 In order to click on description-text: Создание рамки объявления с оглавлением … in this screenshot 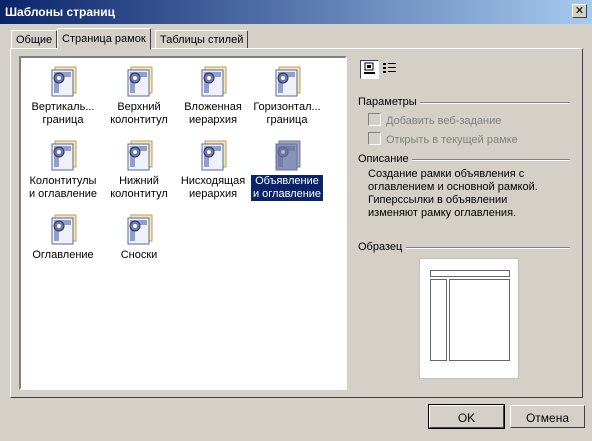, I will do `click(453, 193)`.